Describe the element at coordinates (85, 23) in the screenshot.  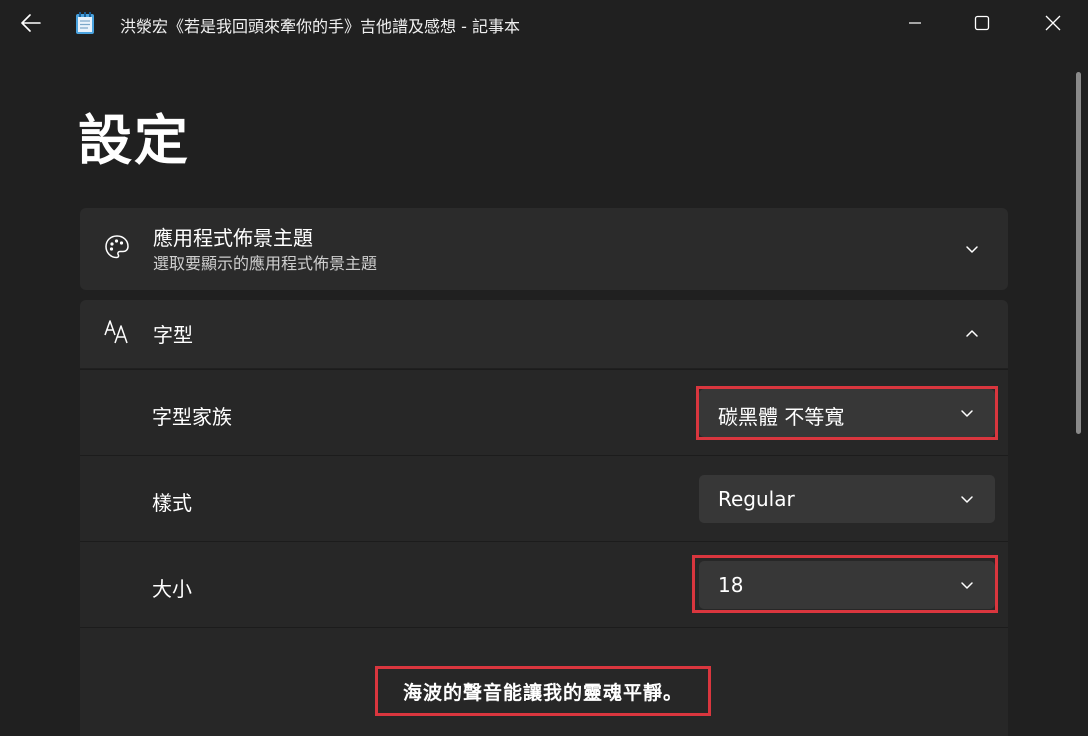
I see `notepad-icon` at that location.